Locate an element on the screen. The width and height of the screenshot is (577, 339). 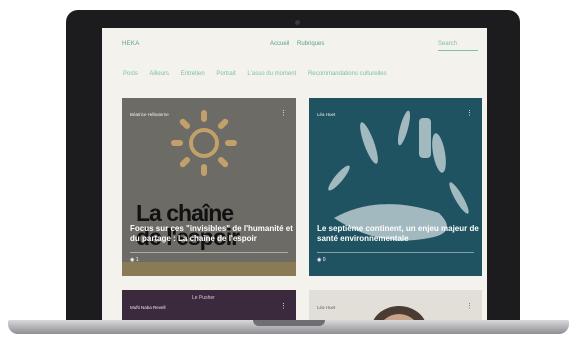
view-count-value: 0 is located at coordinates (324, 260).